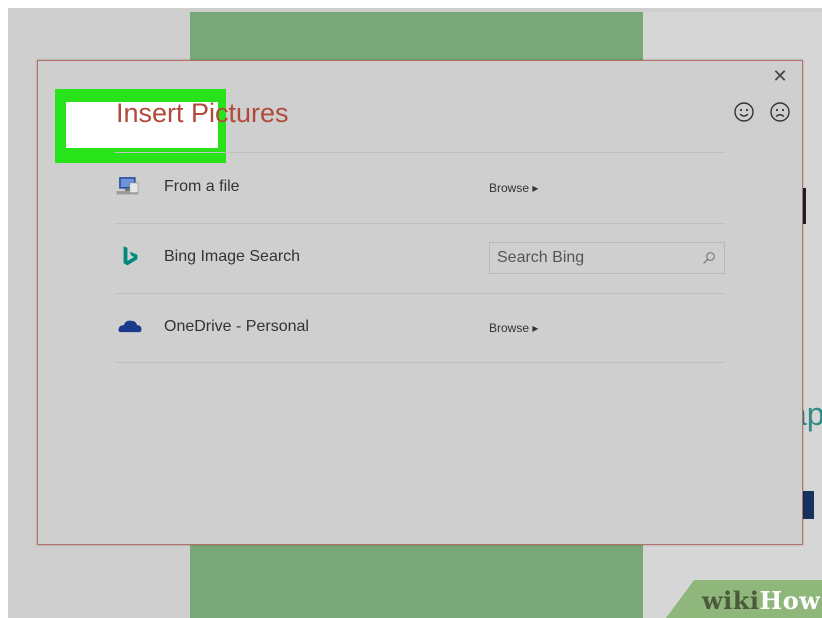 The image size is (822, 618). Describe the element at coordinates (780, 76) in the screenshot. I see `close-icon: ✕` at that location.